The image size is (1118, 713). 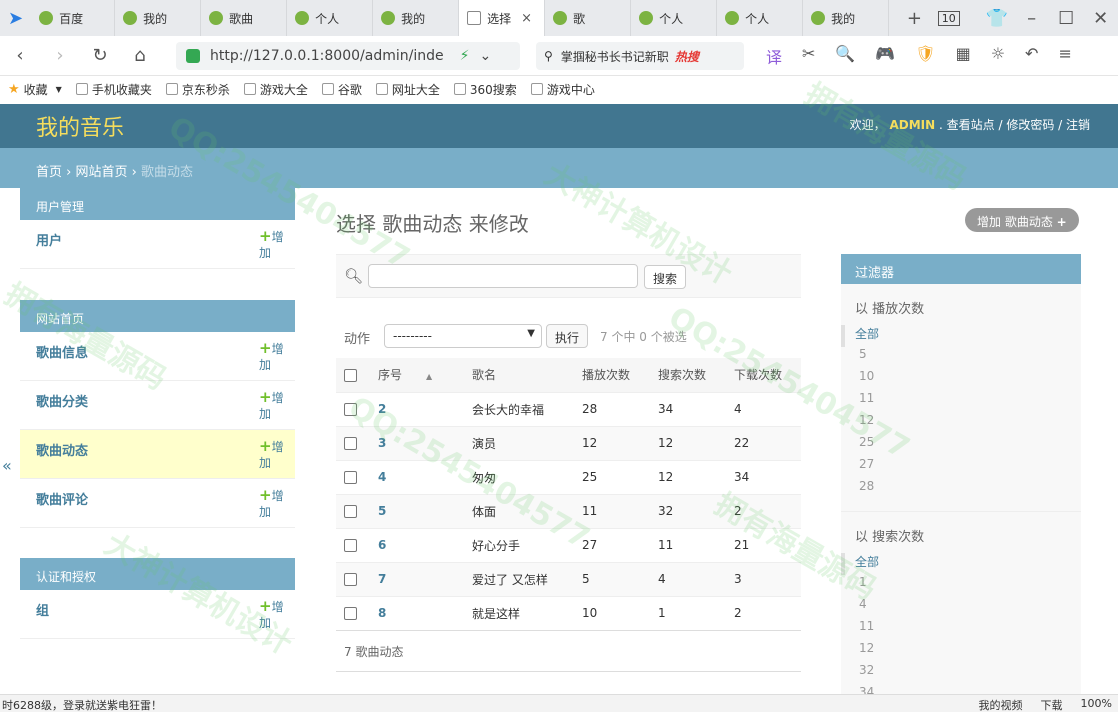 I want to click on filter-option: 5, so click(x=961, y=358).